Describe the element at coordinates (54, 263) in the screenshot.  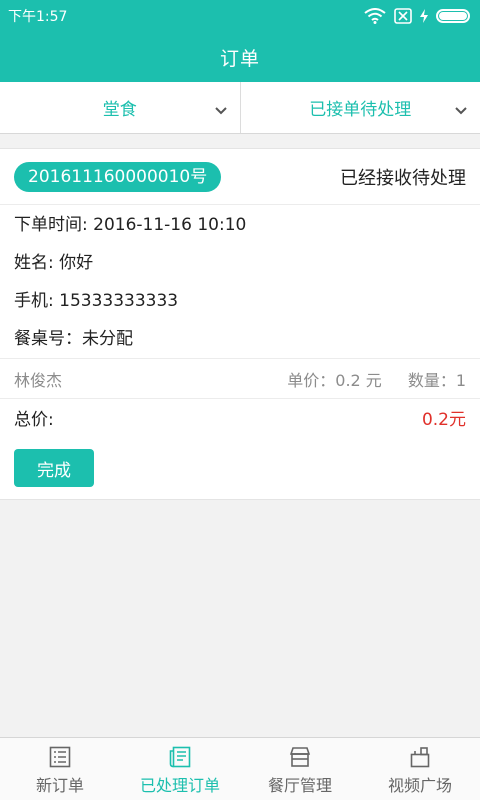
I see `customer-name: 姓名: 你好` at that location.